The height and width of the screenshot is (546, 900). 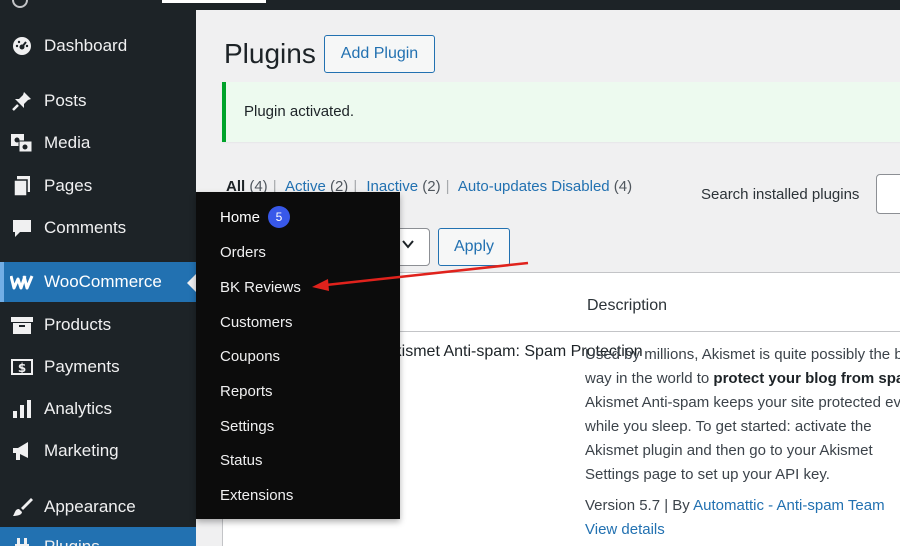 What do you see at coordinates (22, 101) in the screenshot?
I see `pushpin-icon` at bounding box center [22, 101].